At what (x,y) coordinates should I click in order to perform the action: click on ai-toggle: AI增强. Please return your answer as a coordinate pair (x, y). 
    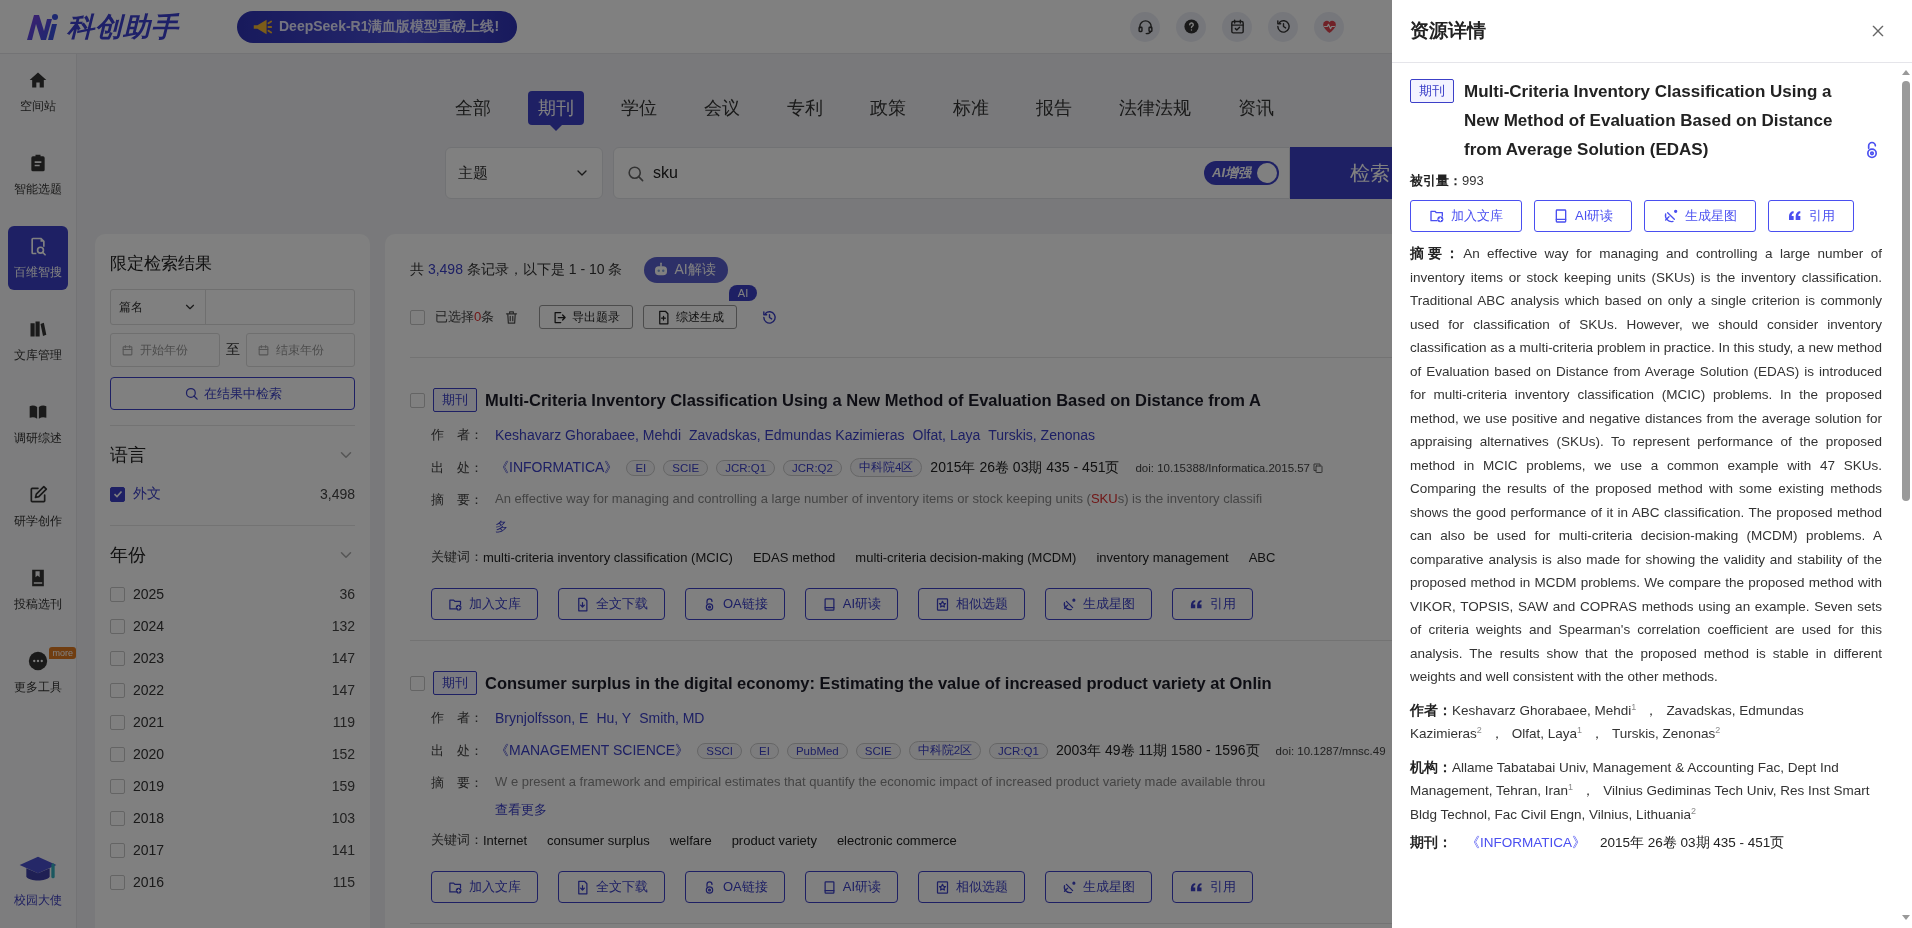
    Looking at the image, I should click on (1241, 173).